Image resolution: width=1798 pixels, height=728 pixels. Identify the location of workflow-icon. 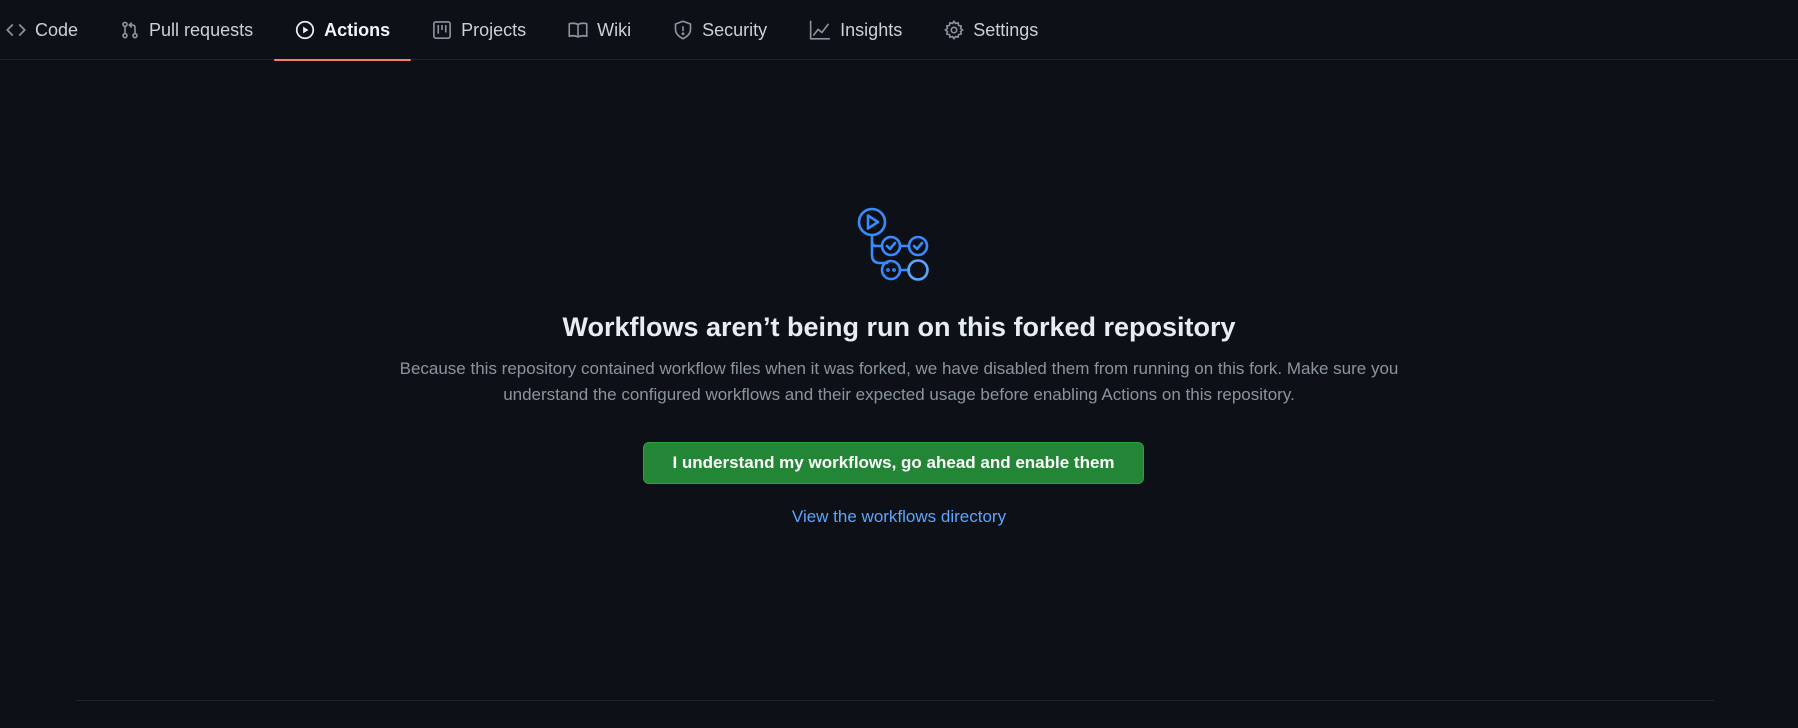
(892, 246).